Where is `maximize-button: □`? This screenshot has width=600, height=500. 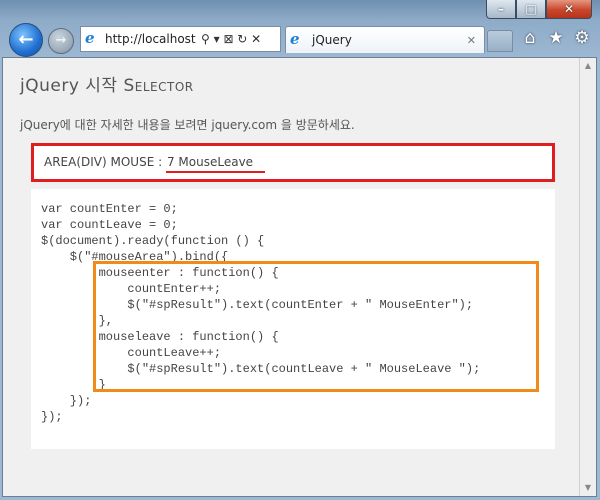 maximize-button: □ is located at coordinates (531, 9).